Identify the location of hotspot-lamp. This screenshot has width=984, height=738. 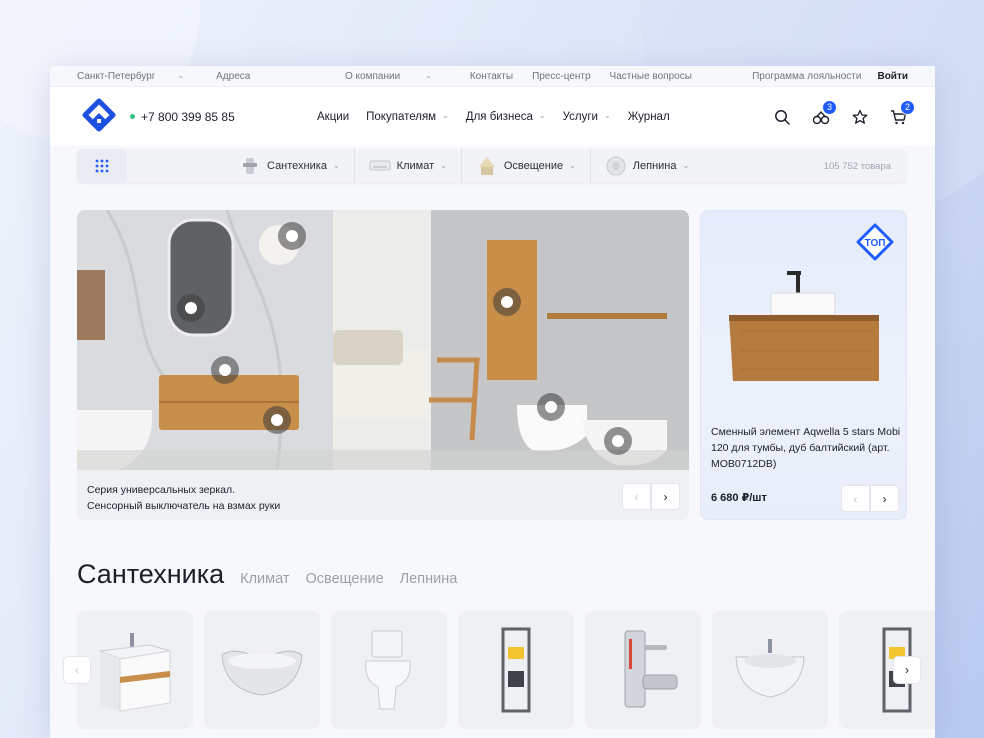
(292, 236).